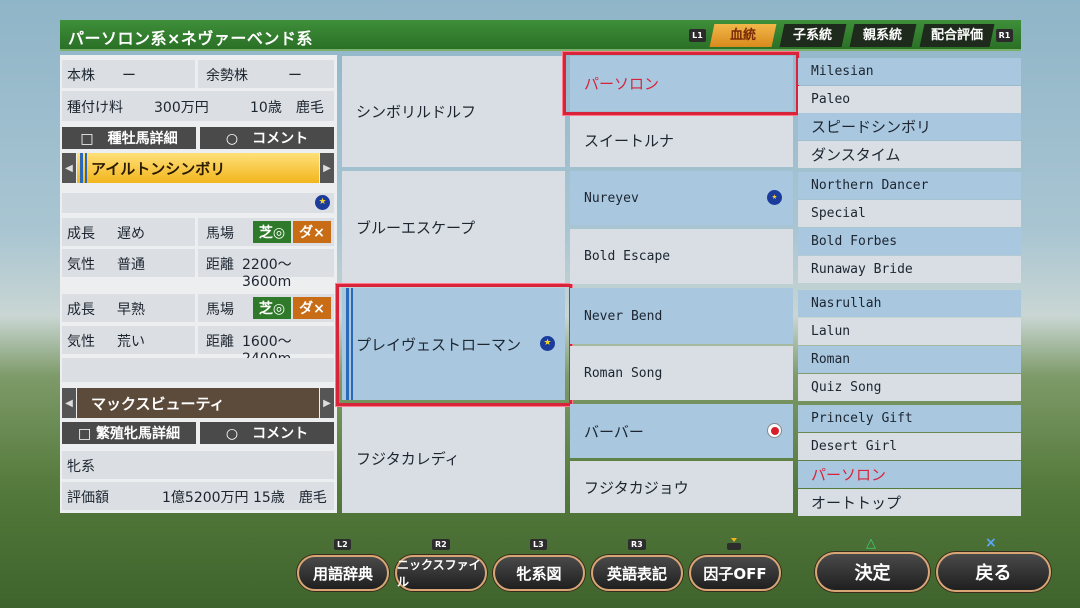 The height and width of the screenshot is (608, 1080). Describe the element at coordinates (287, 108) in the screenshot. I see `stallion-age-coat: 10歳 鹿毛` at that location.